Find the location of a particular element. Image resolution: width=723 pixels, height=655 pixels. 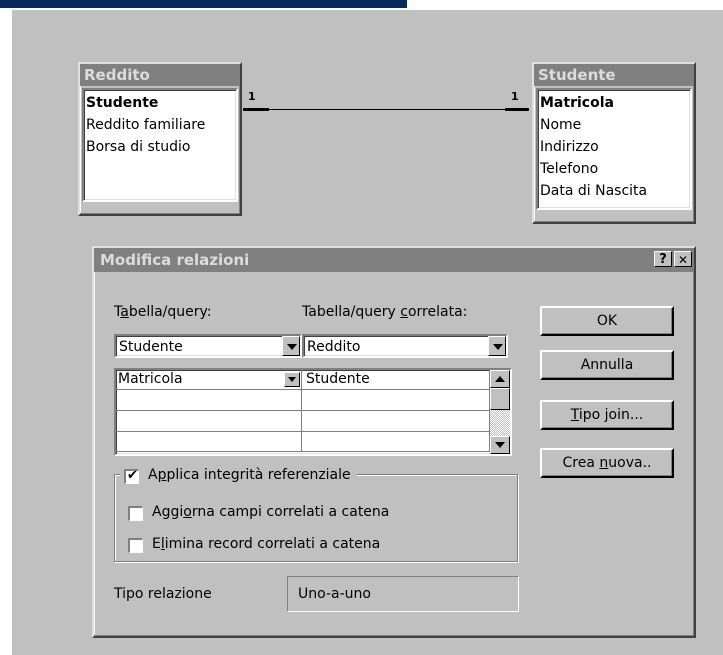

field-item: Matricola is located at coordinates (614, 103).